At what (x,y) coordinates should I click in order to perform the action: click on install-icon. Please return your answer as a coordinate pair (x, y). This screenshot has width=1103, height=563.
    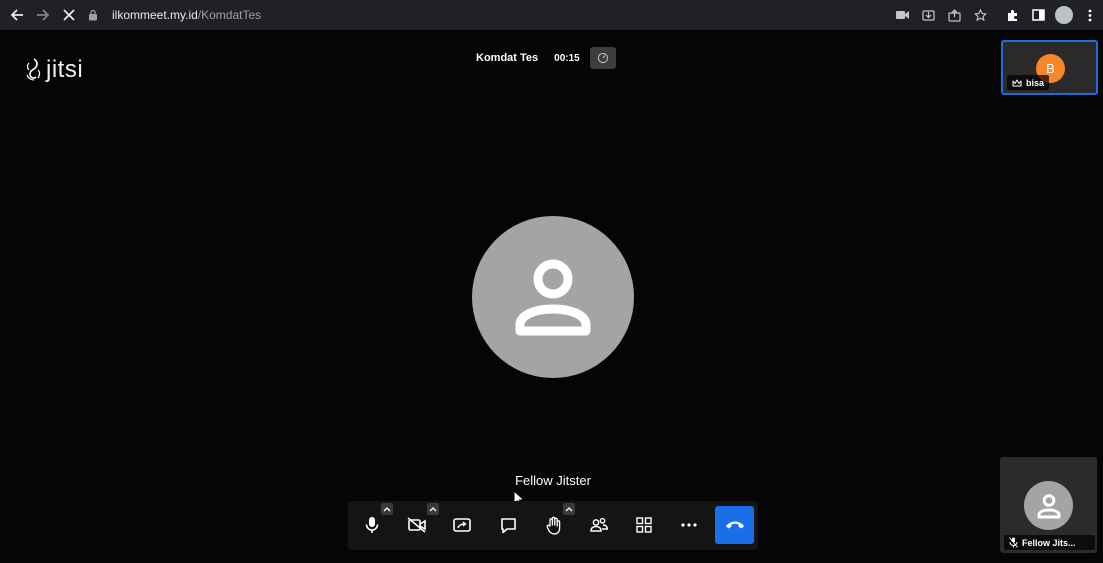
    Looking at the image, I should click on (928, 15).